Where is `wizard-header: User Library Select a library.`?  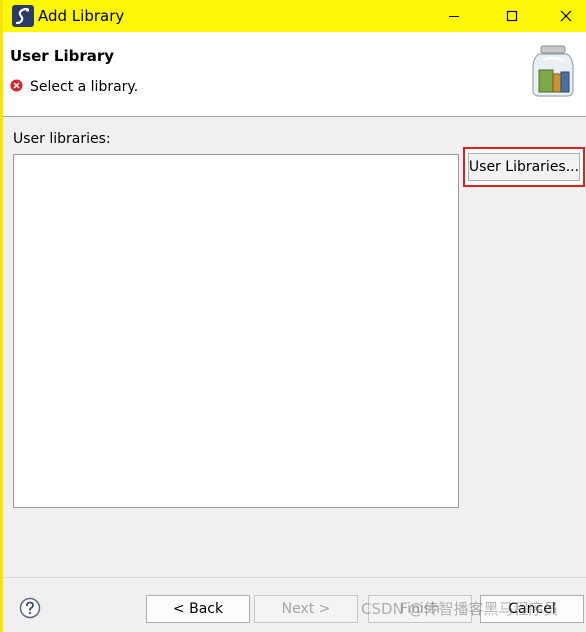 wizard-header: User Library Select a library. is located at coordinates (294, 74).